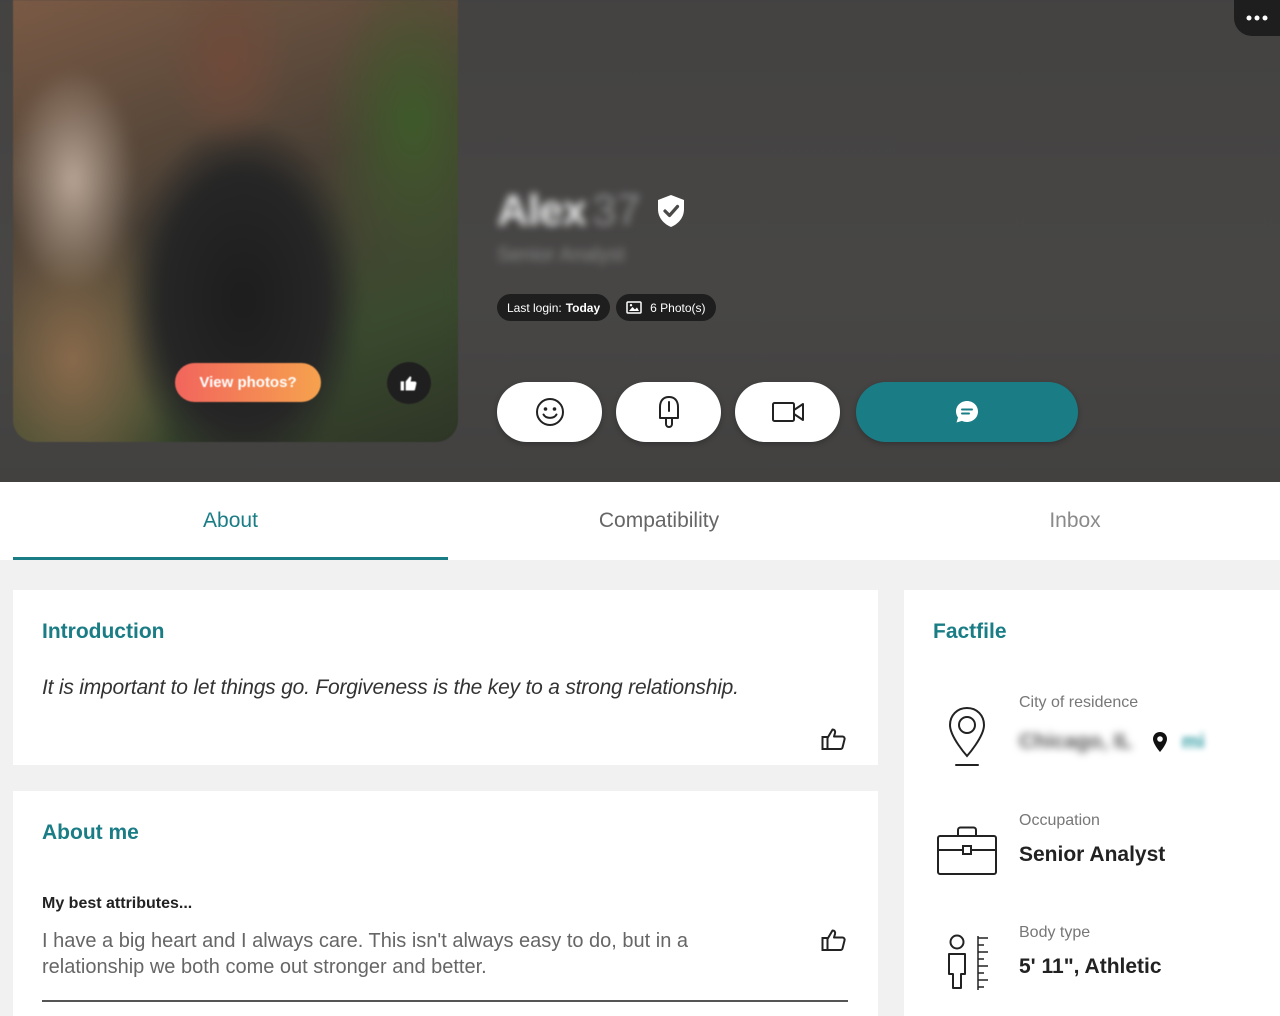 The image size is (1280, 1016). I want to click on city-value-wrap: Chicago, IL mi, so click(1112, 742).